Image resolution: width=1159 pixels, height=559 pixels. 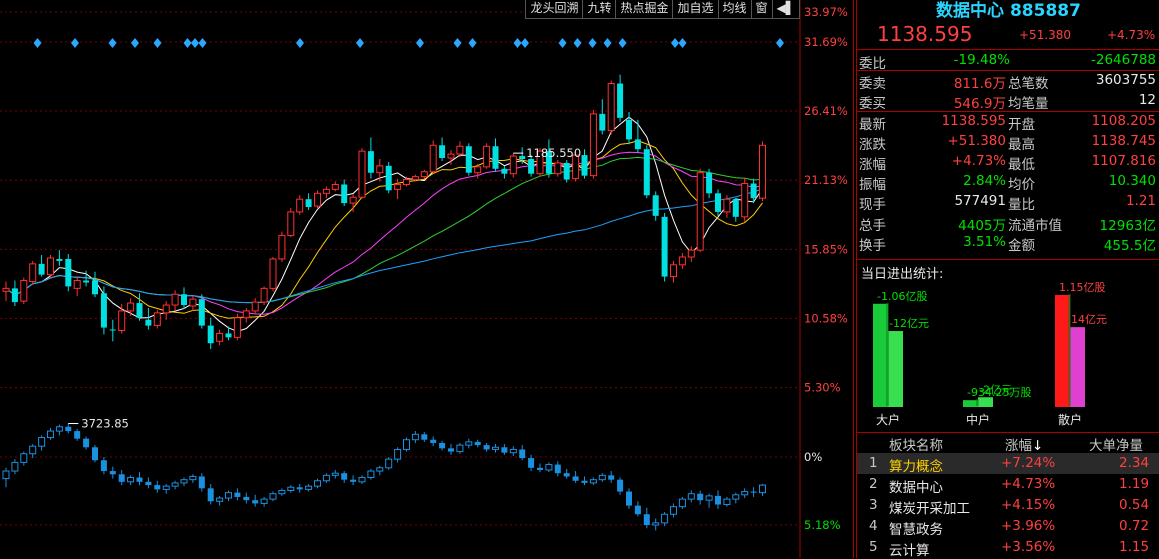 What do you see at coordinates (1021, 144) in the screenshot?
I see `quote-label: 最高` at bounding box center [1021, 144].